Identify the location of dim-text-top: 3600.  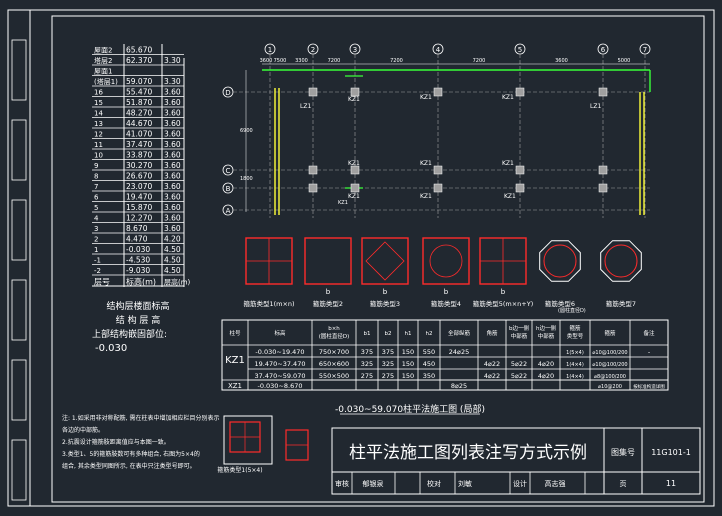
(266, 61).